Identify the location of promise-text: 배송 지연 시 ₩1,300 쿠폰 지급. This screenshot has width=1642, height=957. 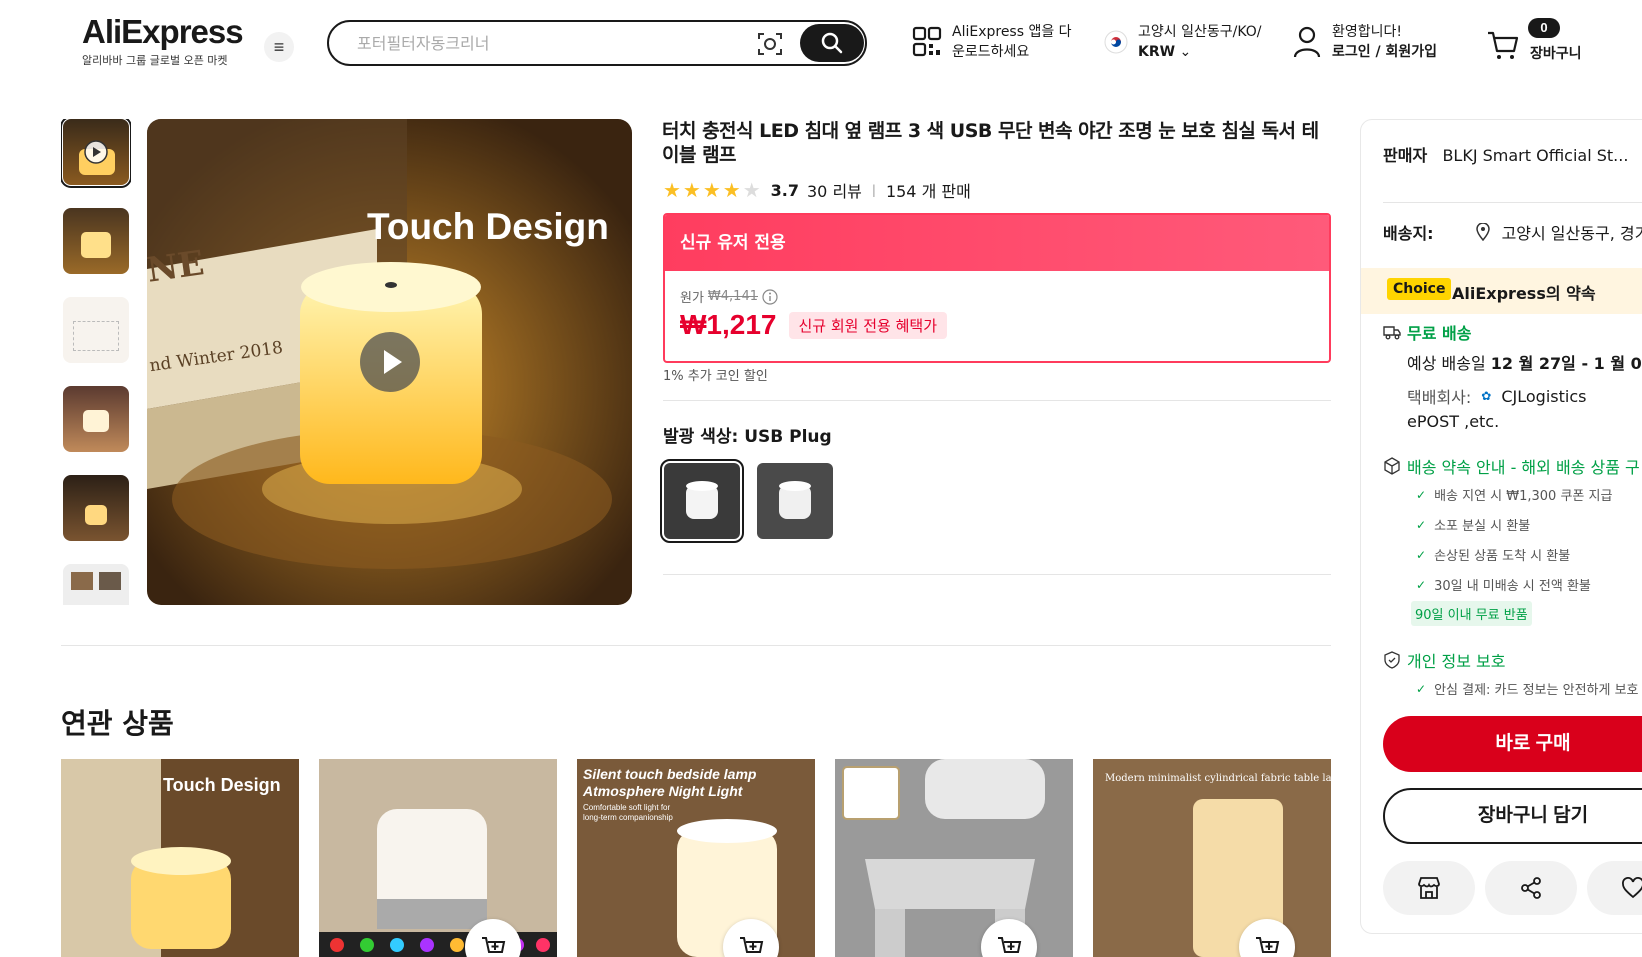
(1523, 496).